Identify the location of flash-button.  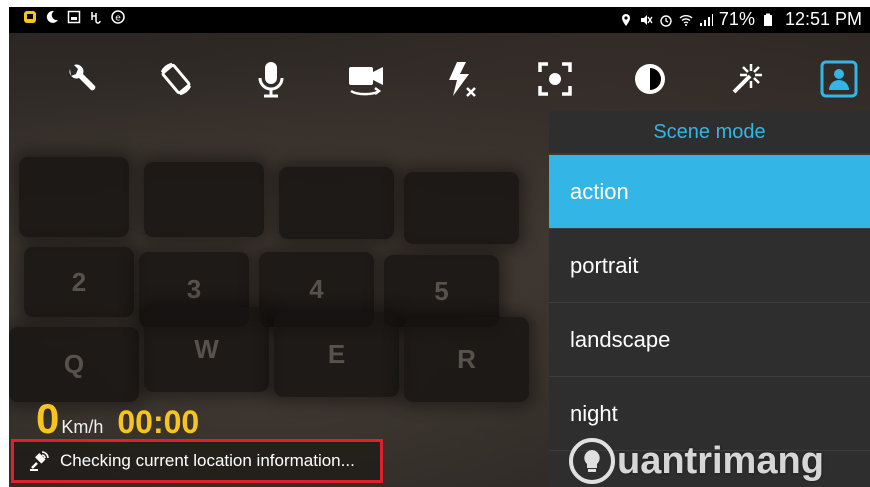
(461, 79).